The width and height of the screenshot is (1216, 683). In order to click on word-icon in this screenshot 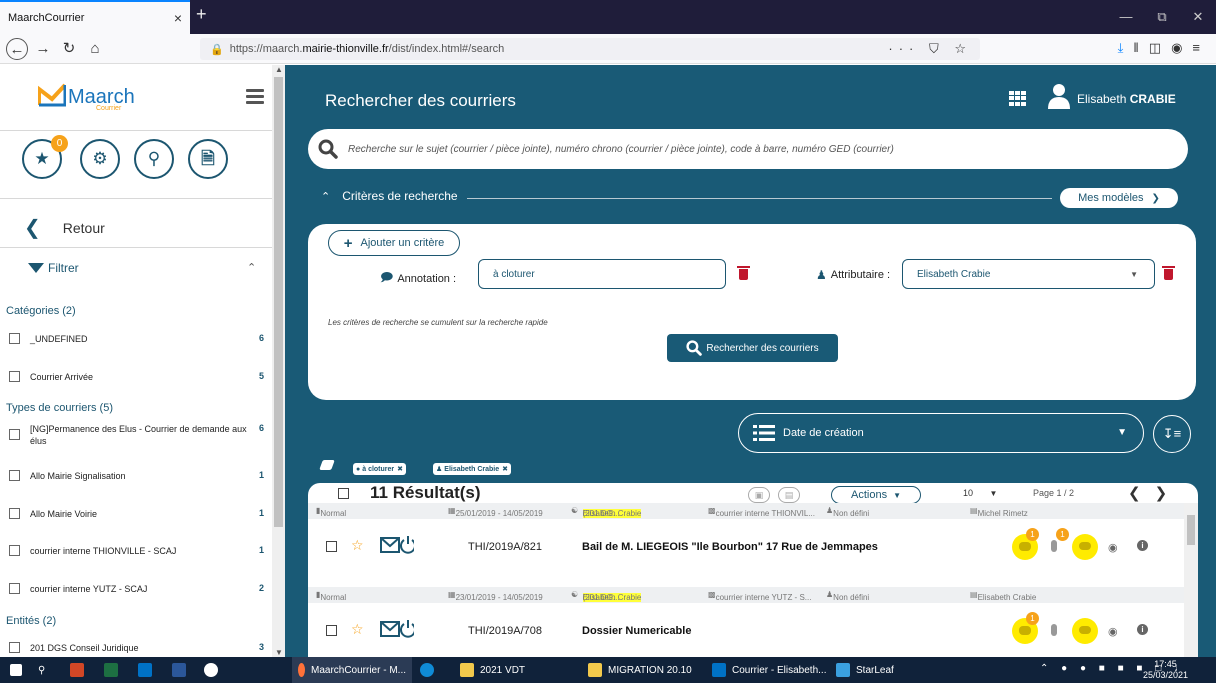, I will do `click(182, 670)`.